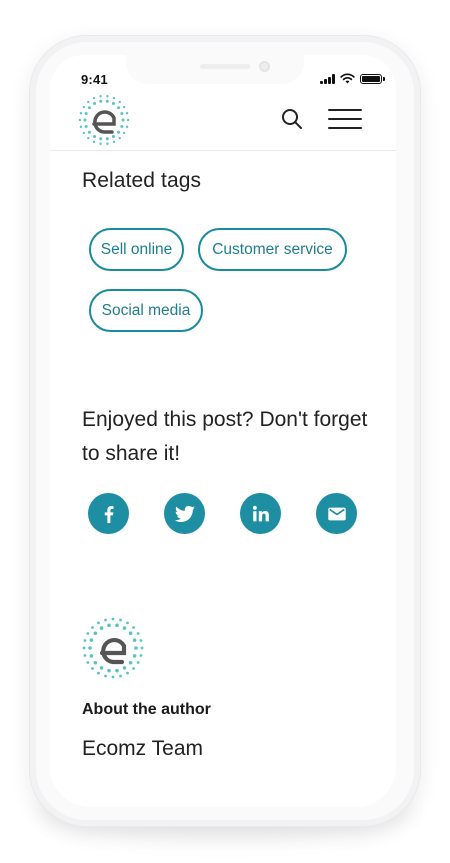 The image size is (450, 863). Describe the element at coordinates (223, 150) in the screenshot. I see `header-divider` at that location.